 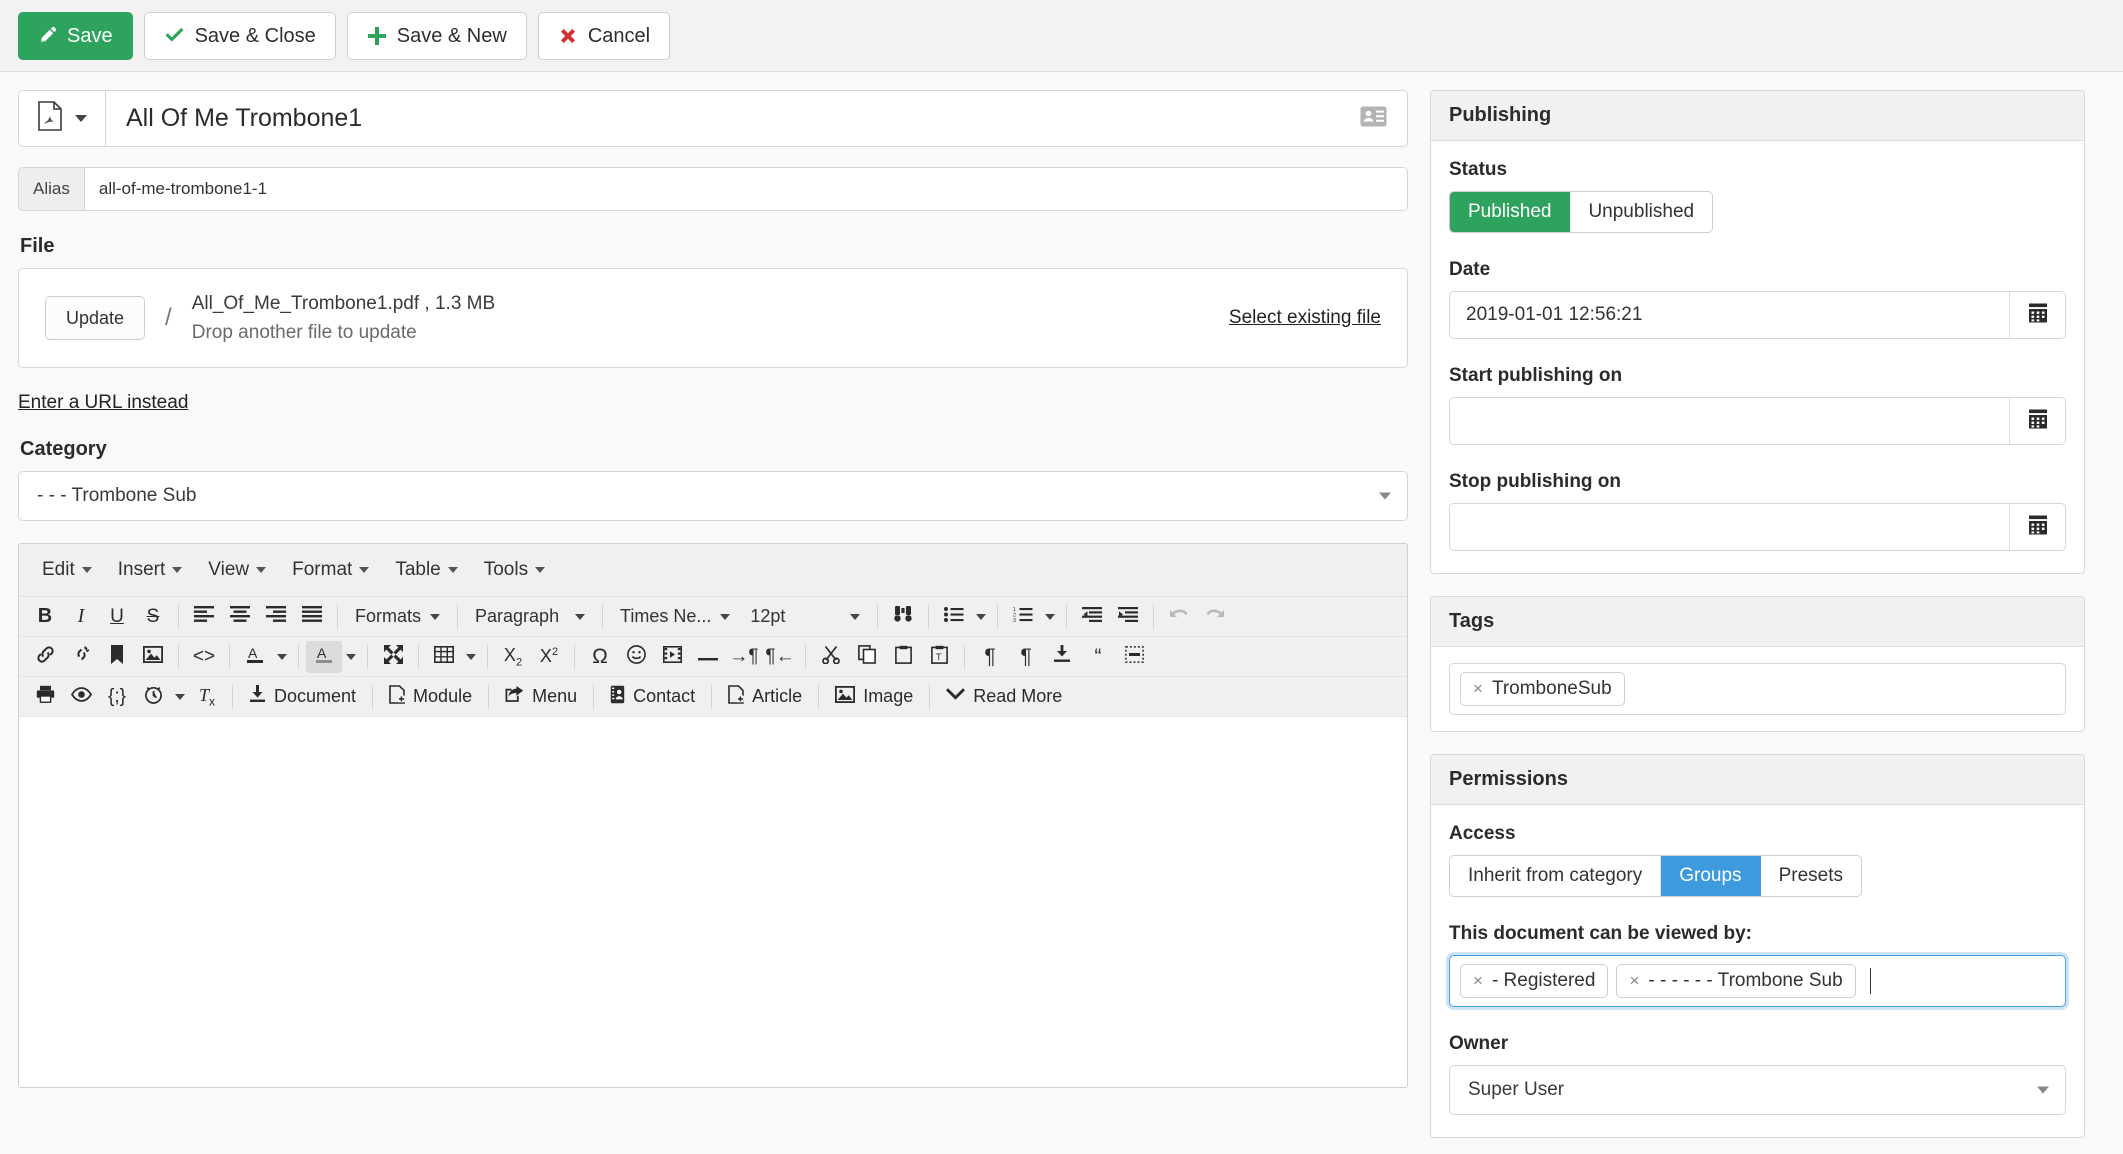 I want to click on datetime-options-button, so click(x=180, y=697).